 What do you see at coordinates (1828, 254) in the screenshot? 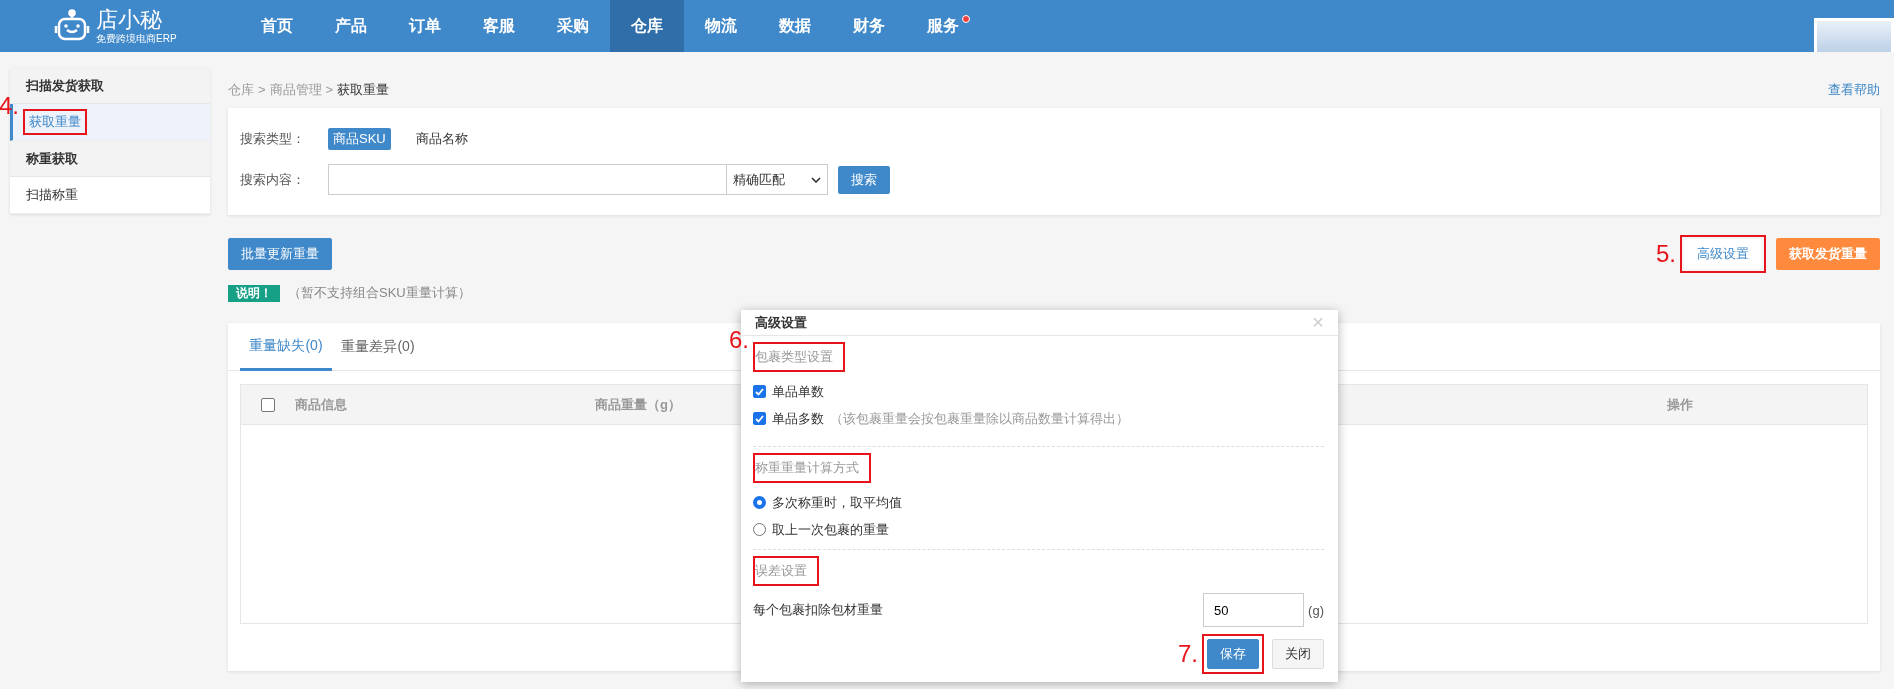
I see `fetch-weight-button: 获取发货重量` at bounding box center [1828, 254].